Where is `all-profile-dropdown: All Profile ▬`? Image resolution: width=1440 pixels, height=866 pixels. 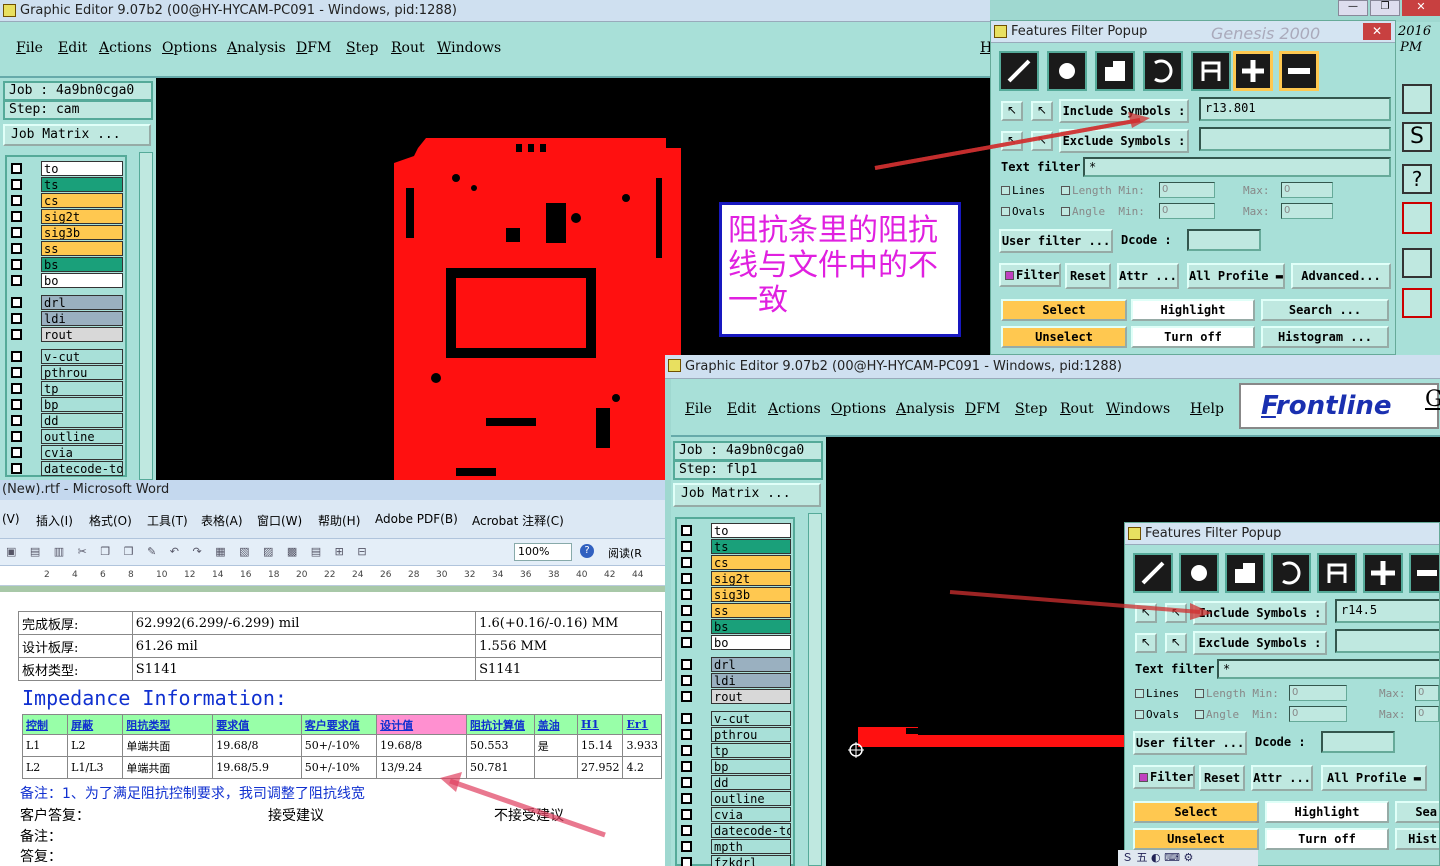
all-profile-dropdown: All Profile ▬ is located at coordinates (1236, 276).